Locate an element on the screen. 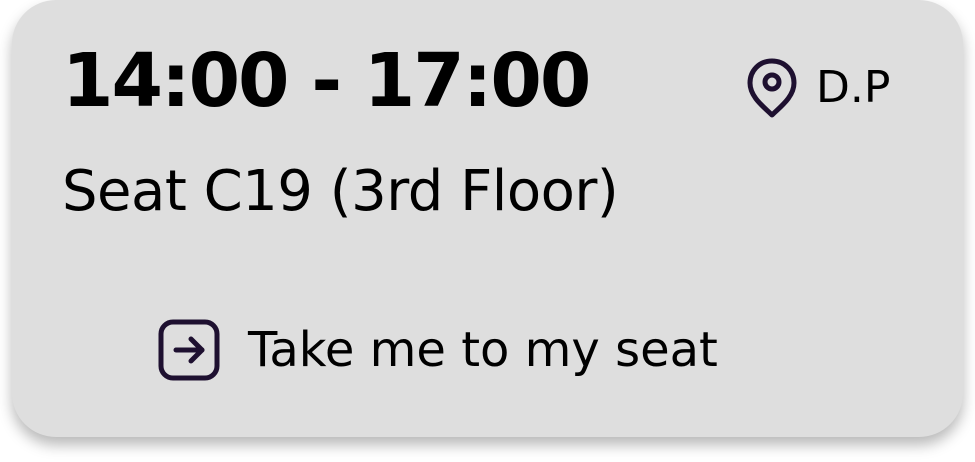 The width and height of the screenshot is (975, 462). take-me-to-seat-label: Take me to my seat is located at coordinates (483, 350).